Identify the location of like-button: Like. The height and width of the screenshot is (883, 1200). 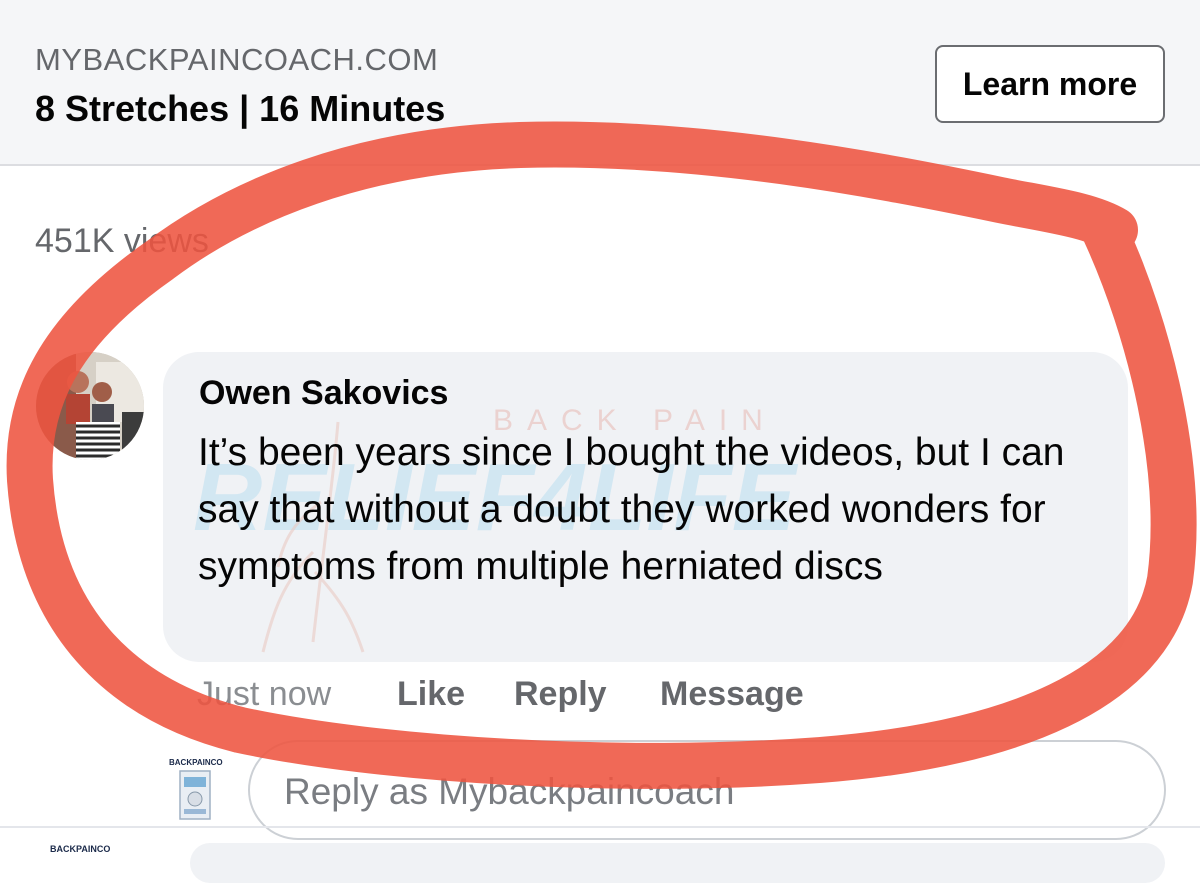
(431, 694).